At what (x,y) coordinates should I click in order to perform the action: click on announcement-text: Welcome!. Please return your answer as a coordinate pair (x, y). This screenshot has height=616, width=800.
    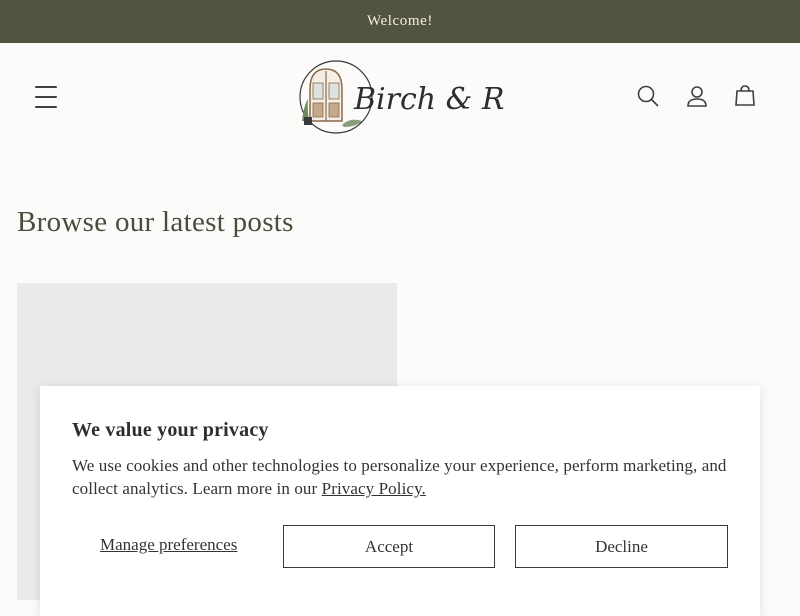
    Looking at the image, I should click on (400, 21).